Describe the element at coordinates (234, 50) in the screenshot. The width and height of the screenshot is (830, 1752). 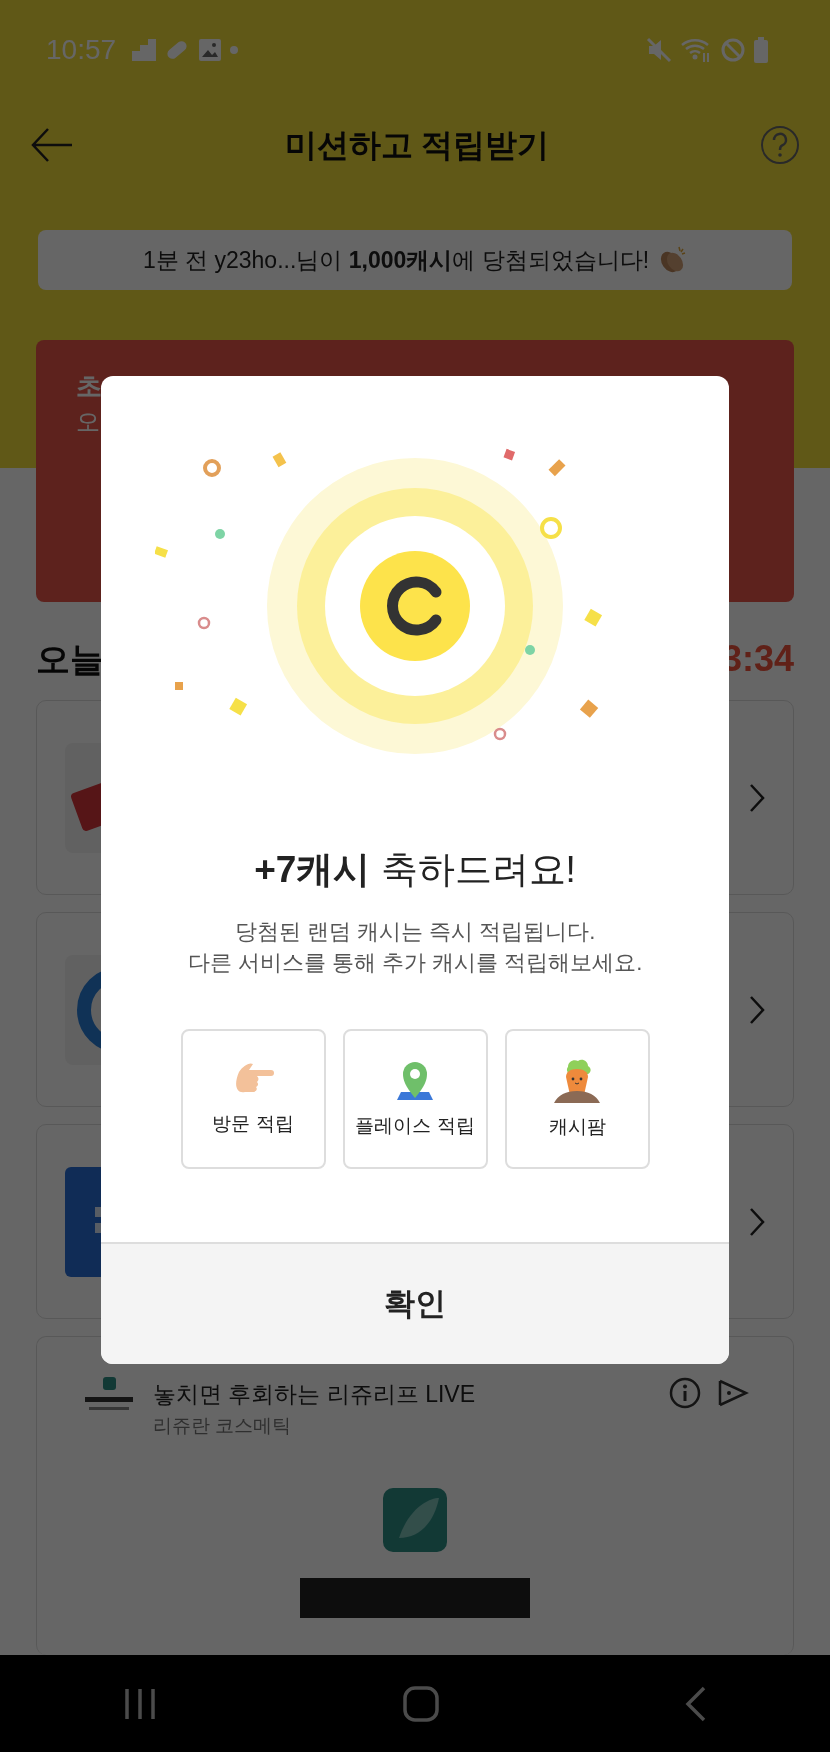
I see `dot-icon` at that location.